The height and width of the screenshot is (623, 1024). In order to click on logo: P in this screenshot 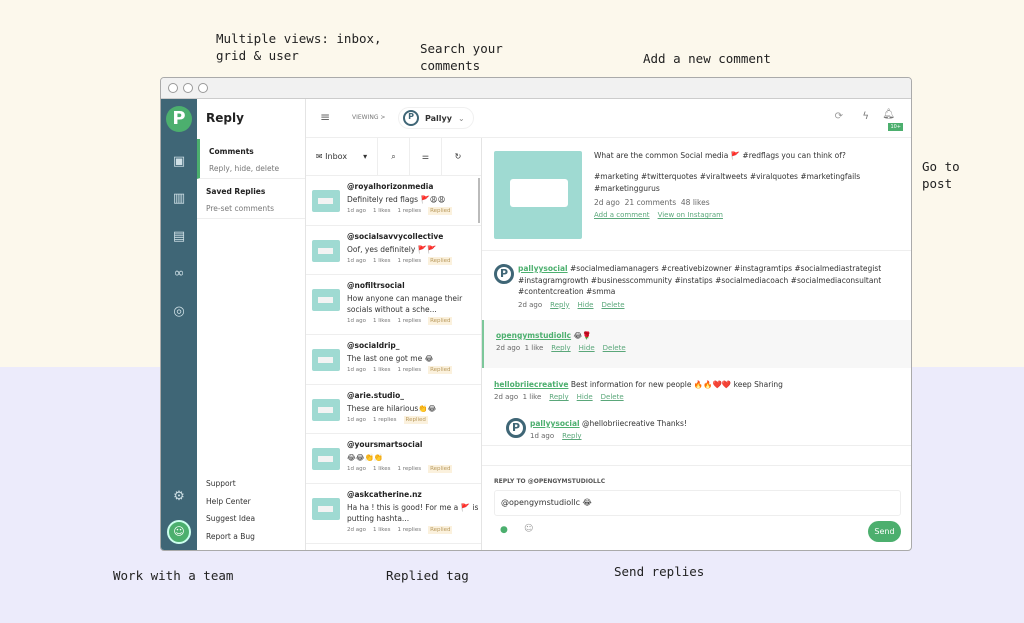, I will do `click(179, 119)`.